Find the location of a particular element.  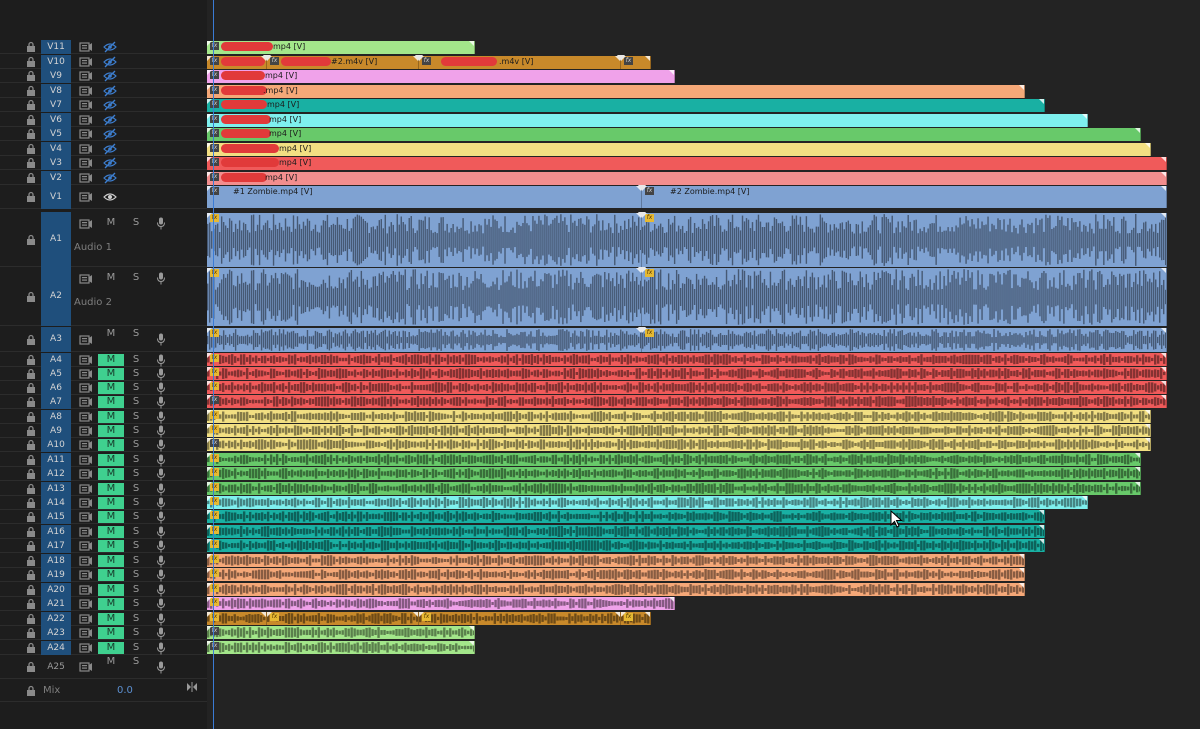

track-target-label: V2 is located at coordinates (56, 178).